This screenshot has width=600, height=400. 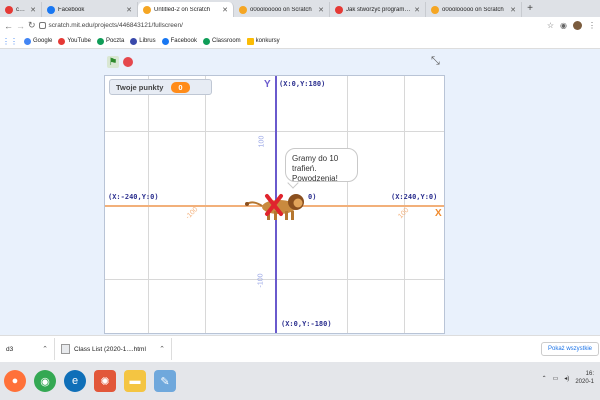 I want to click on coord-top: (X:0,Y:180), so click(x=302, y=84).